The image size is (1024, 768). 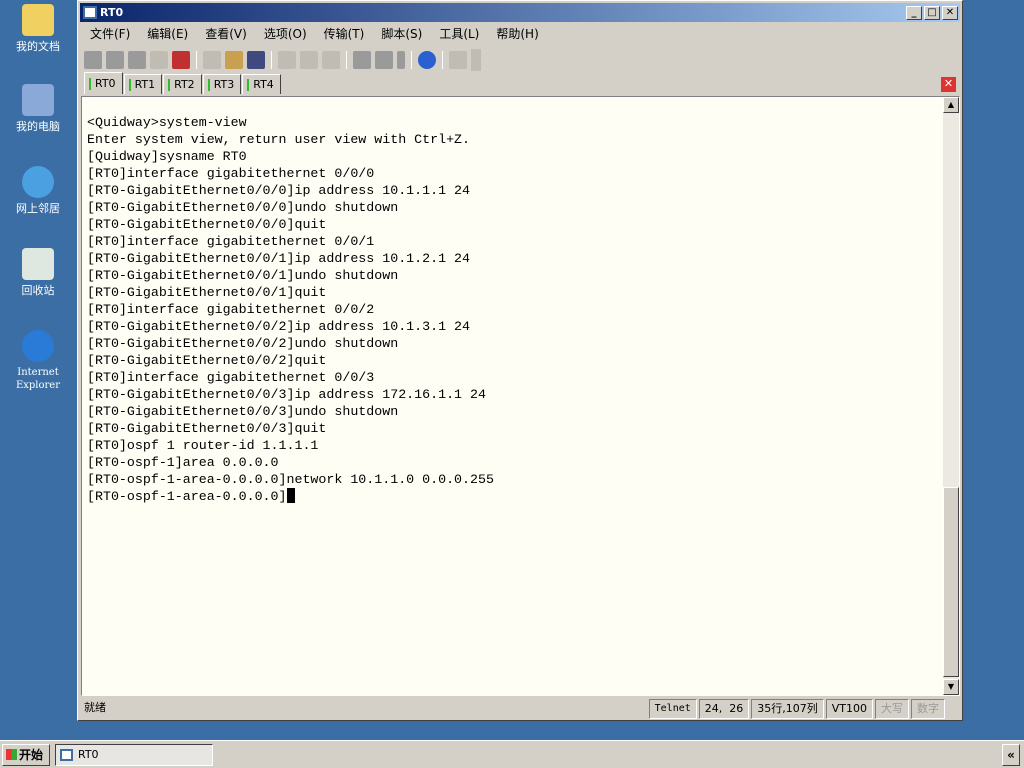 What do you see at coordinates (950, 13) in the screenshot?
I see `close-button: ✕` at bounding box center [950, 13].